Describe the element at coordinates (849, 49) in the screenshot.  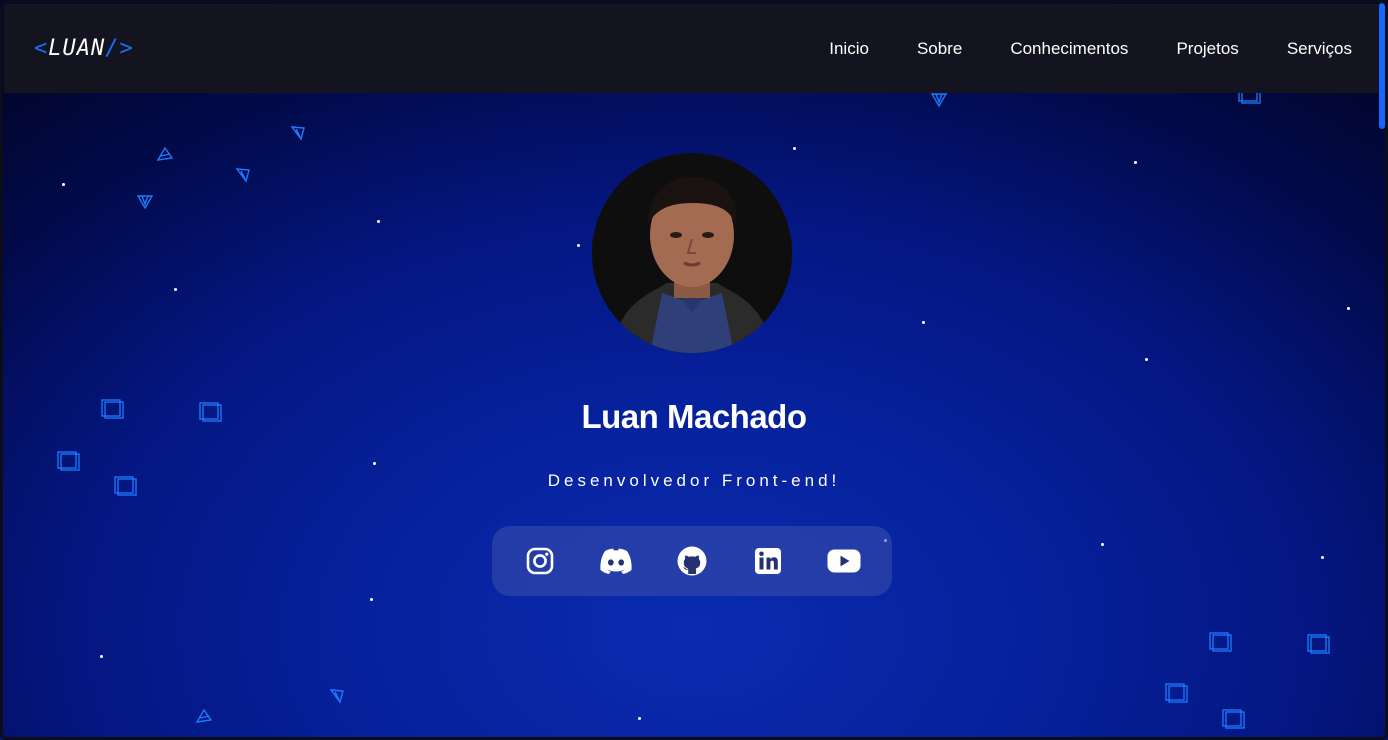
I see `nav-inicio: Inicio` at that location.